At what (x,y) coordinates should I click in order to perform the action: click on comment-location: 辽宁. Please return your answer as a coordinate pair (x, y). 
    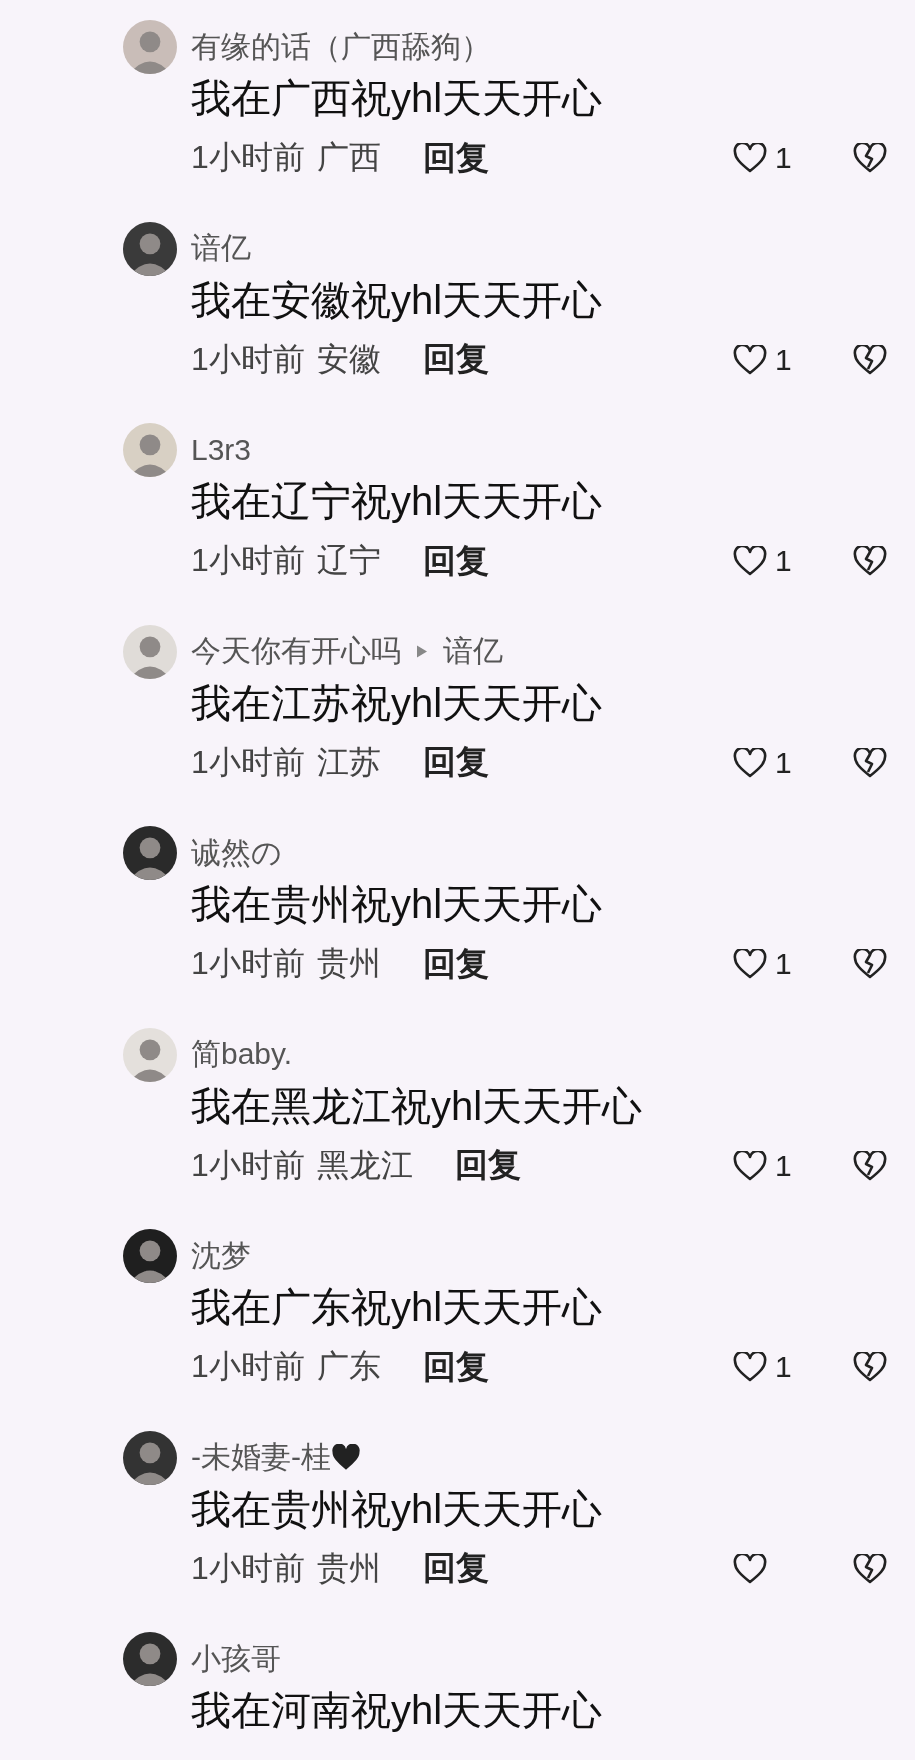
    Looking at the image, I should click on (348, 560).